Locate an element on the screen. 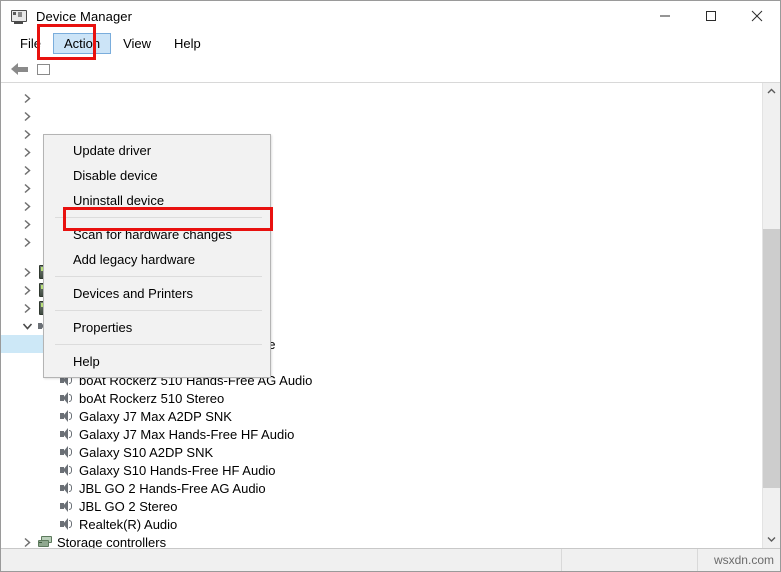 Image resolution: width=781 pixels, height=572 pixels. back-arrow-icon is located at coordinates (19, 69).